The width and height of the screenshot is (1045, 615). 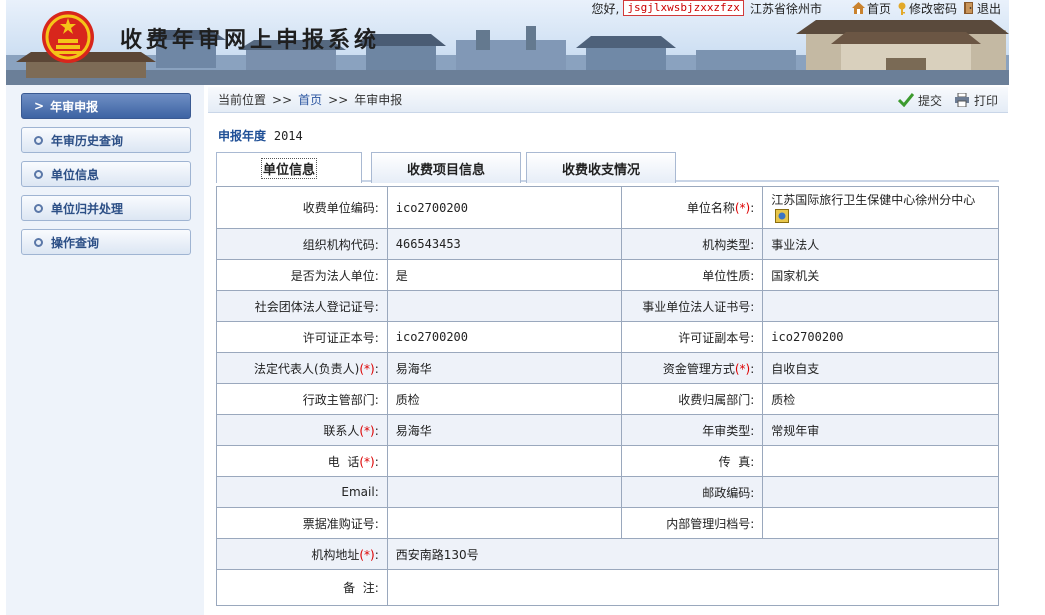 I want to click on logout-link: 退出, so click(x=982, y=8).